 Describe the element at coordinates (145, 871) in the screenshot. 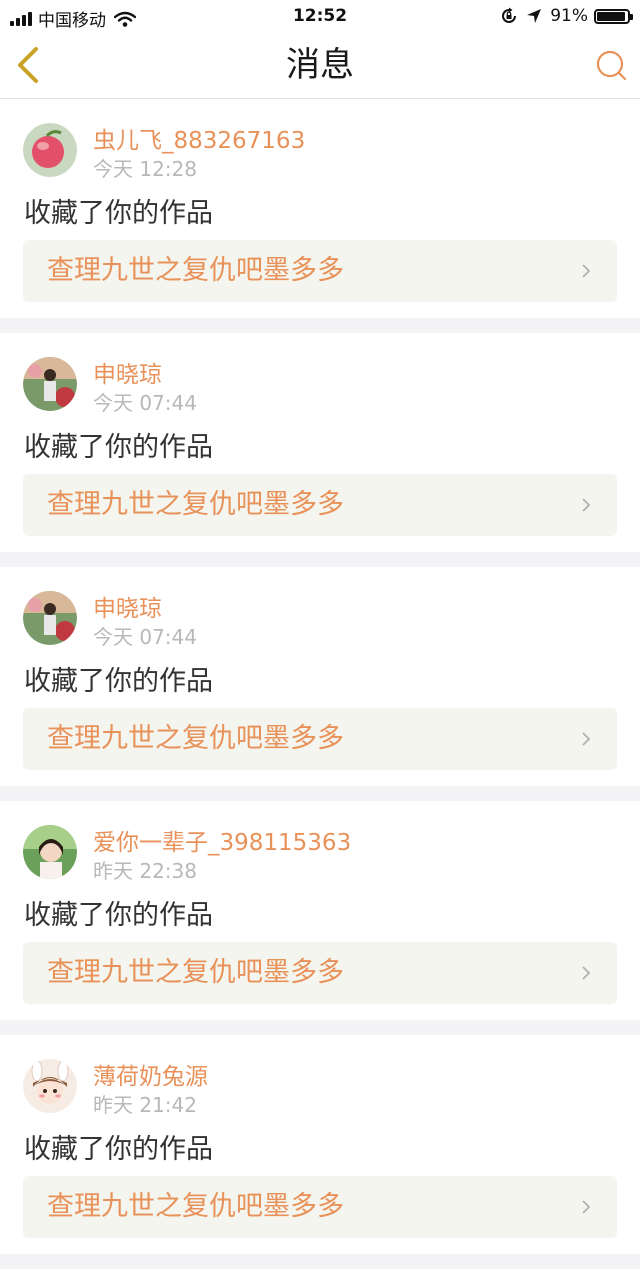

I see `message-time: 昨天 22:38` at that location.